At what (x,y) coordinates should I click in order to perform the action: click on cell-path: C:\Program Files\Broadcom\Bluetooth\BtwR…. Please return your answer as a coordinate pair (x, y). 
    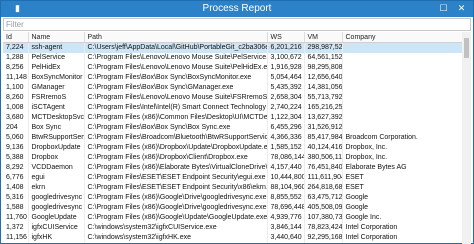
    Looking at the image, I should click on (176, 137).